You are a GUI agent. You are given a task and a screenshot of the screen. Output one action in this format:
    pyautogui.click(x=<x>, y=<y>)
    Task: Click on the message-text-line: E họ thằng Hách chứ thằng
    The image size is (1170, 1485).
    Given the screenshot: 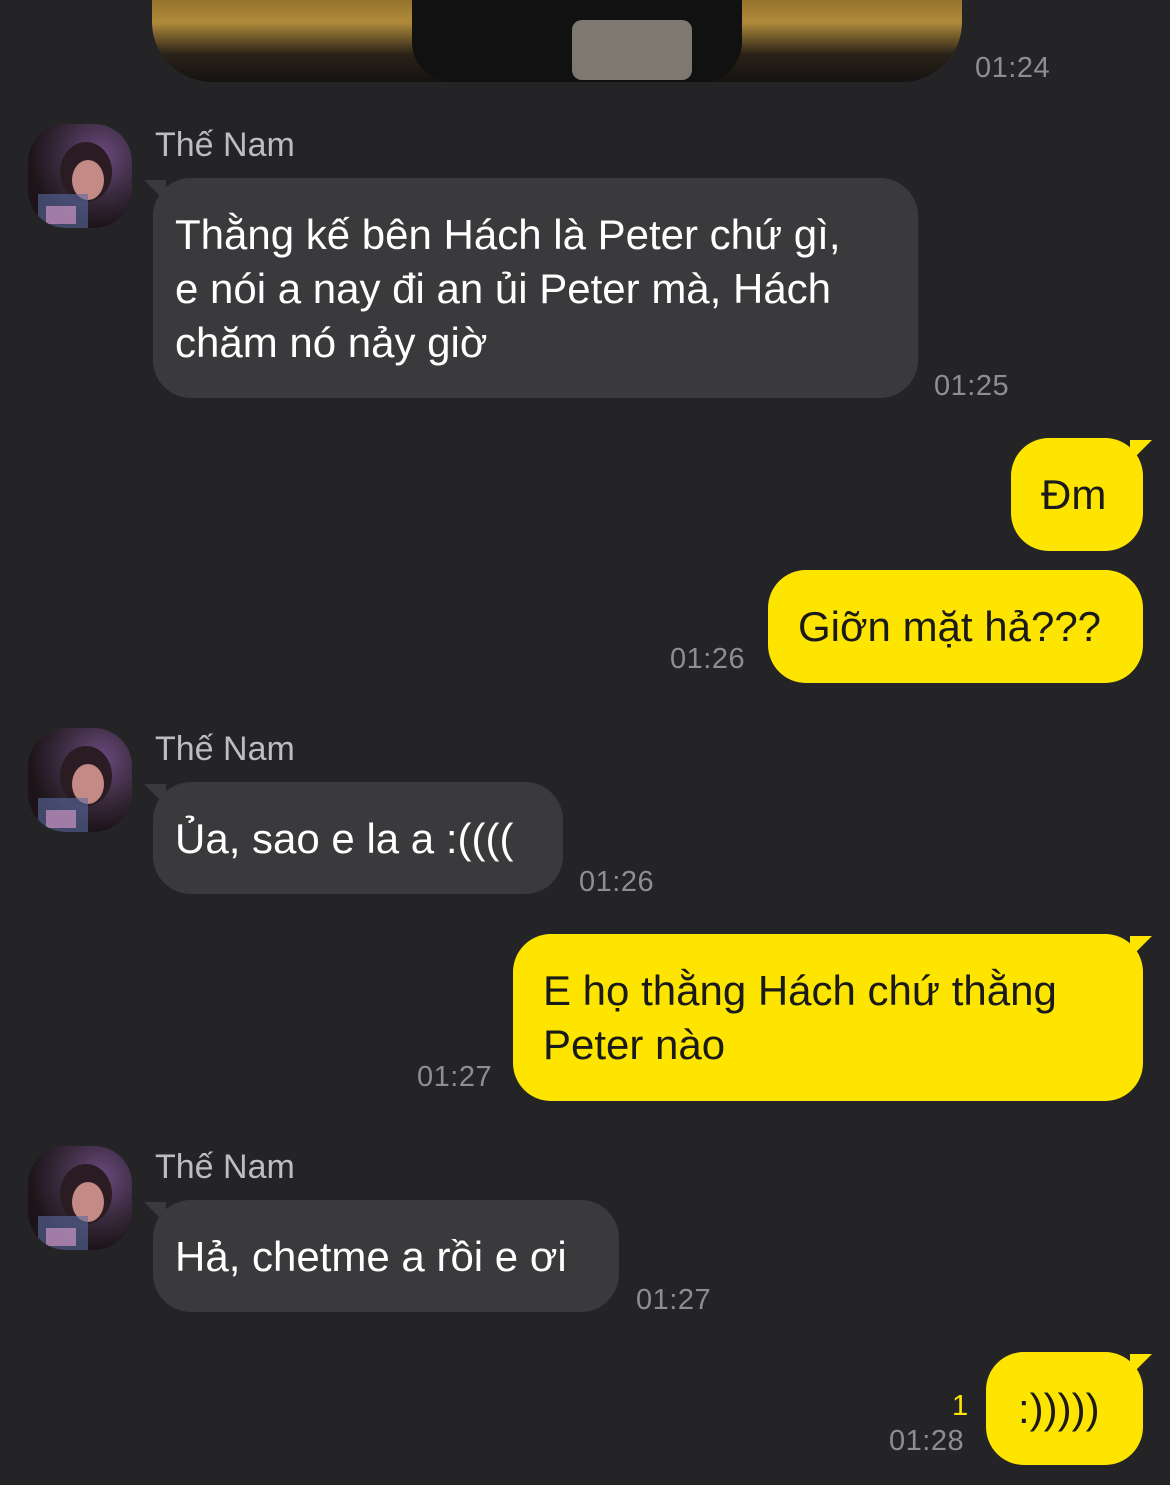 What is the action you would take?
    pyautogui.click(x=800, y=990)
    